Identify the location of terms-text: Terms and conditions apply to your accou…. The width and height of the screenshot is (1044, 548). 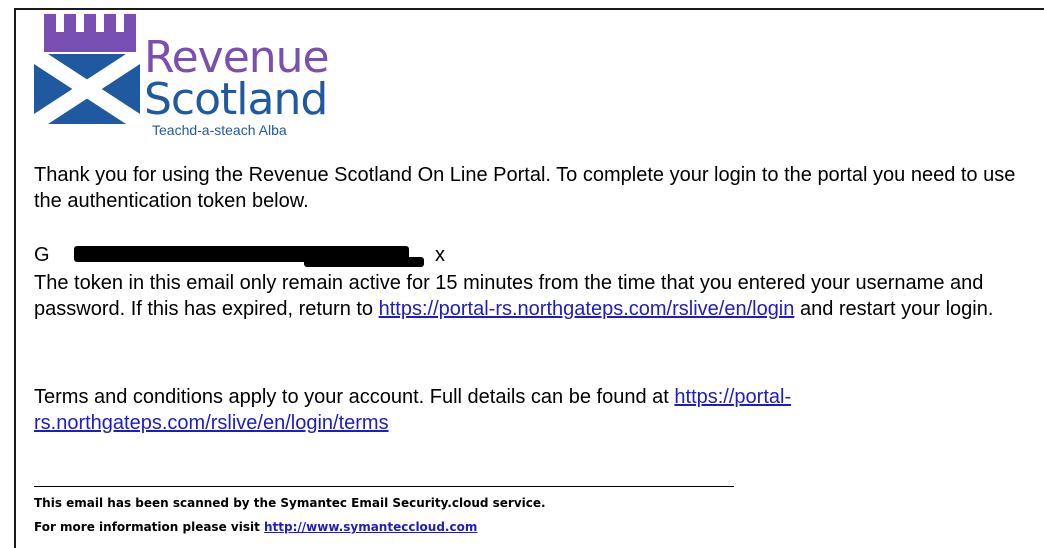
(351, 397).